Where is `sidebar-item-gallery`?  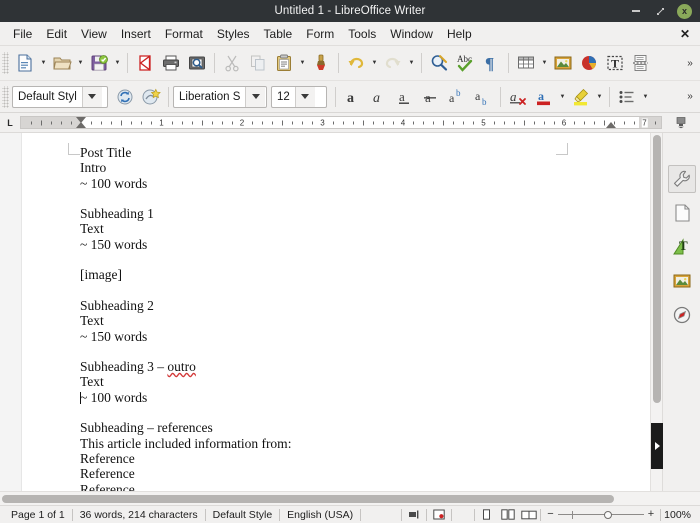
sidebar-item-gallery is located at coordinates (682, 281).